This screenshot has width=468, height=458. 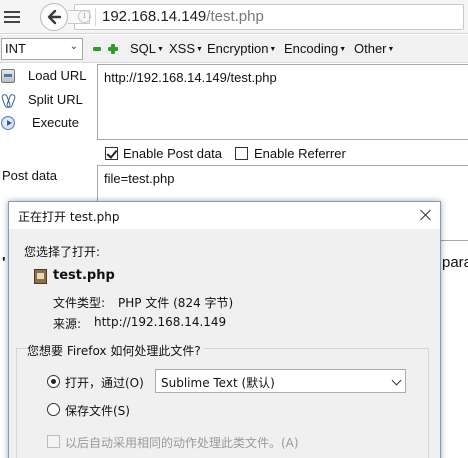 What do you see at coordinates (182, 48) in the screenshot?
I see `menu-xss-label: XSS` at bounding box center [182, 48].